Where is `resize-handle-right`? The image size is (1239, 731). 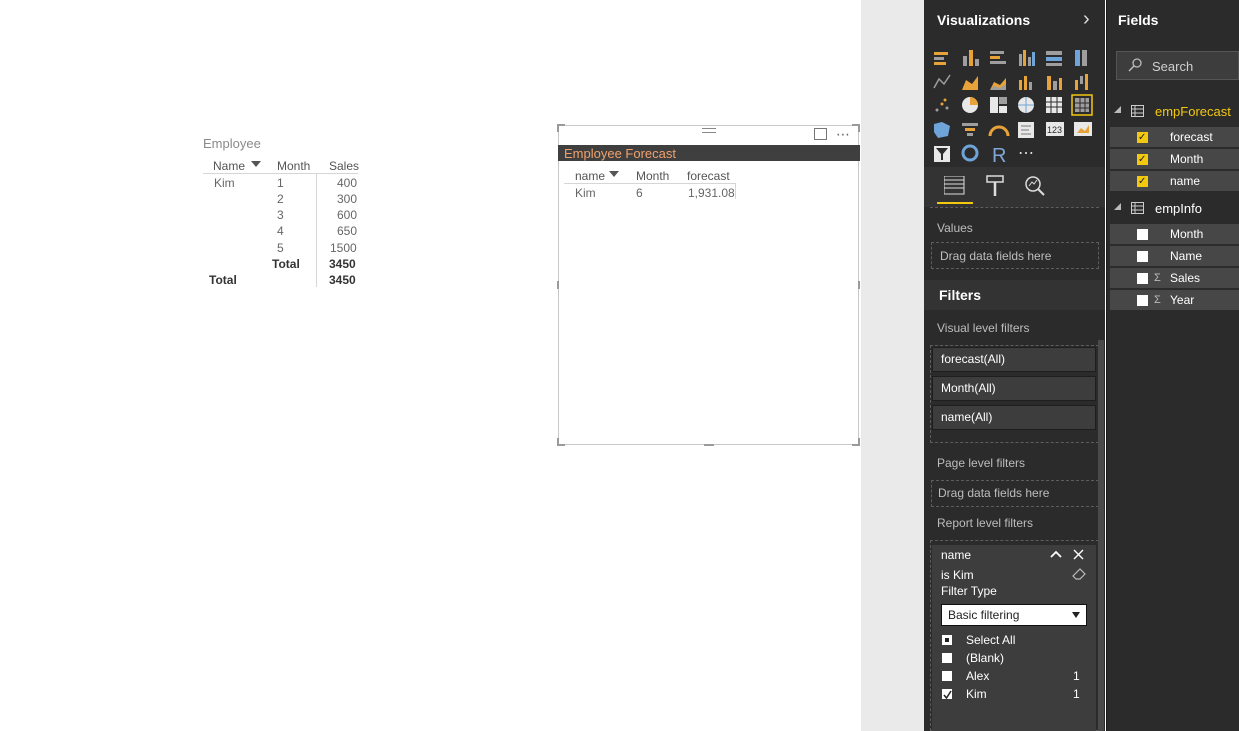 resize-handle-right is located at coordinates (859, 285).